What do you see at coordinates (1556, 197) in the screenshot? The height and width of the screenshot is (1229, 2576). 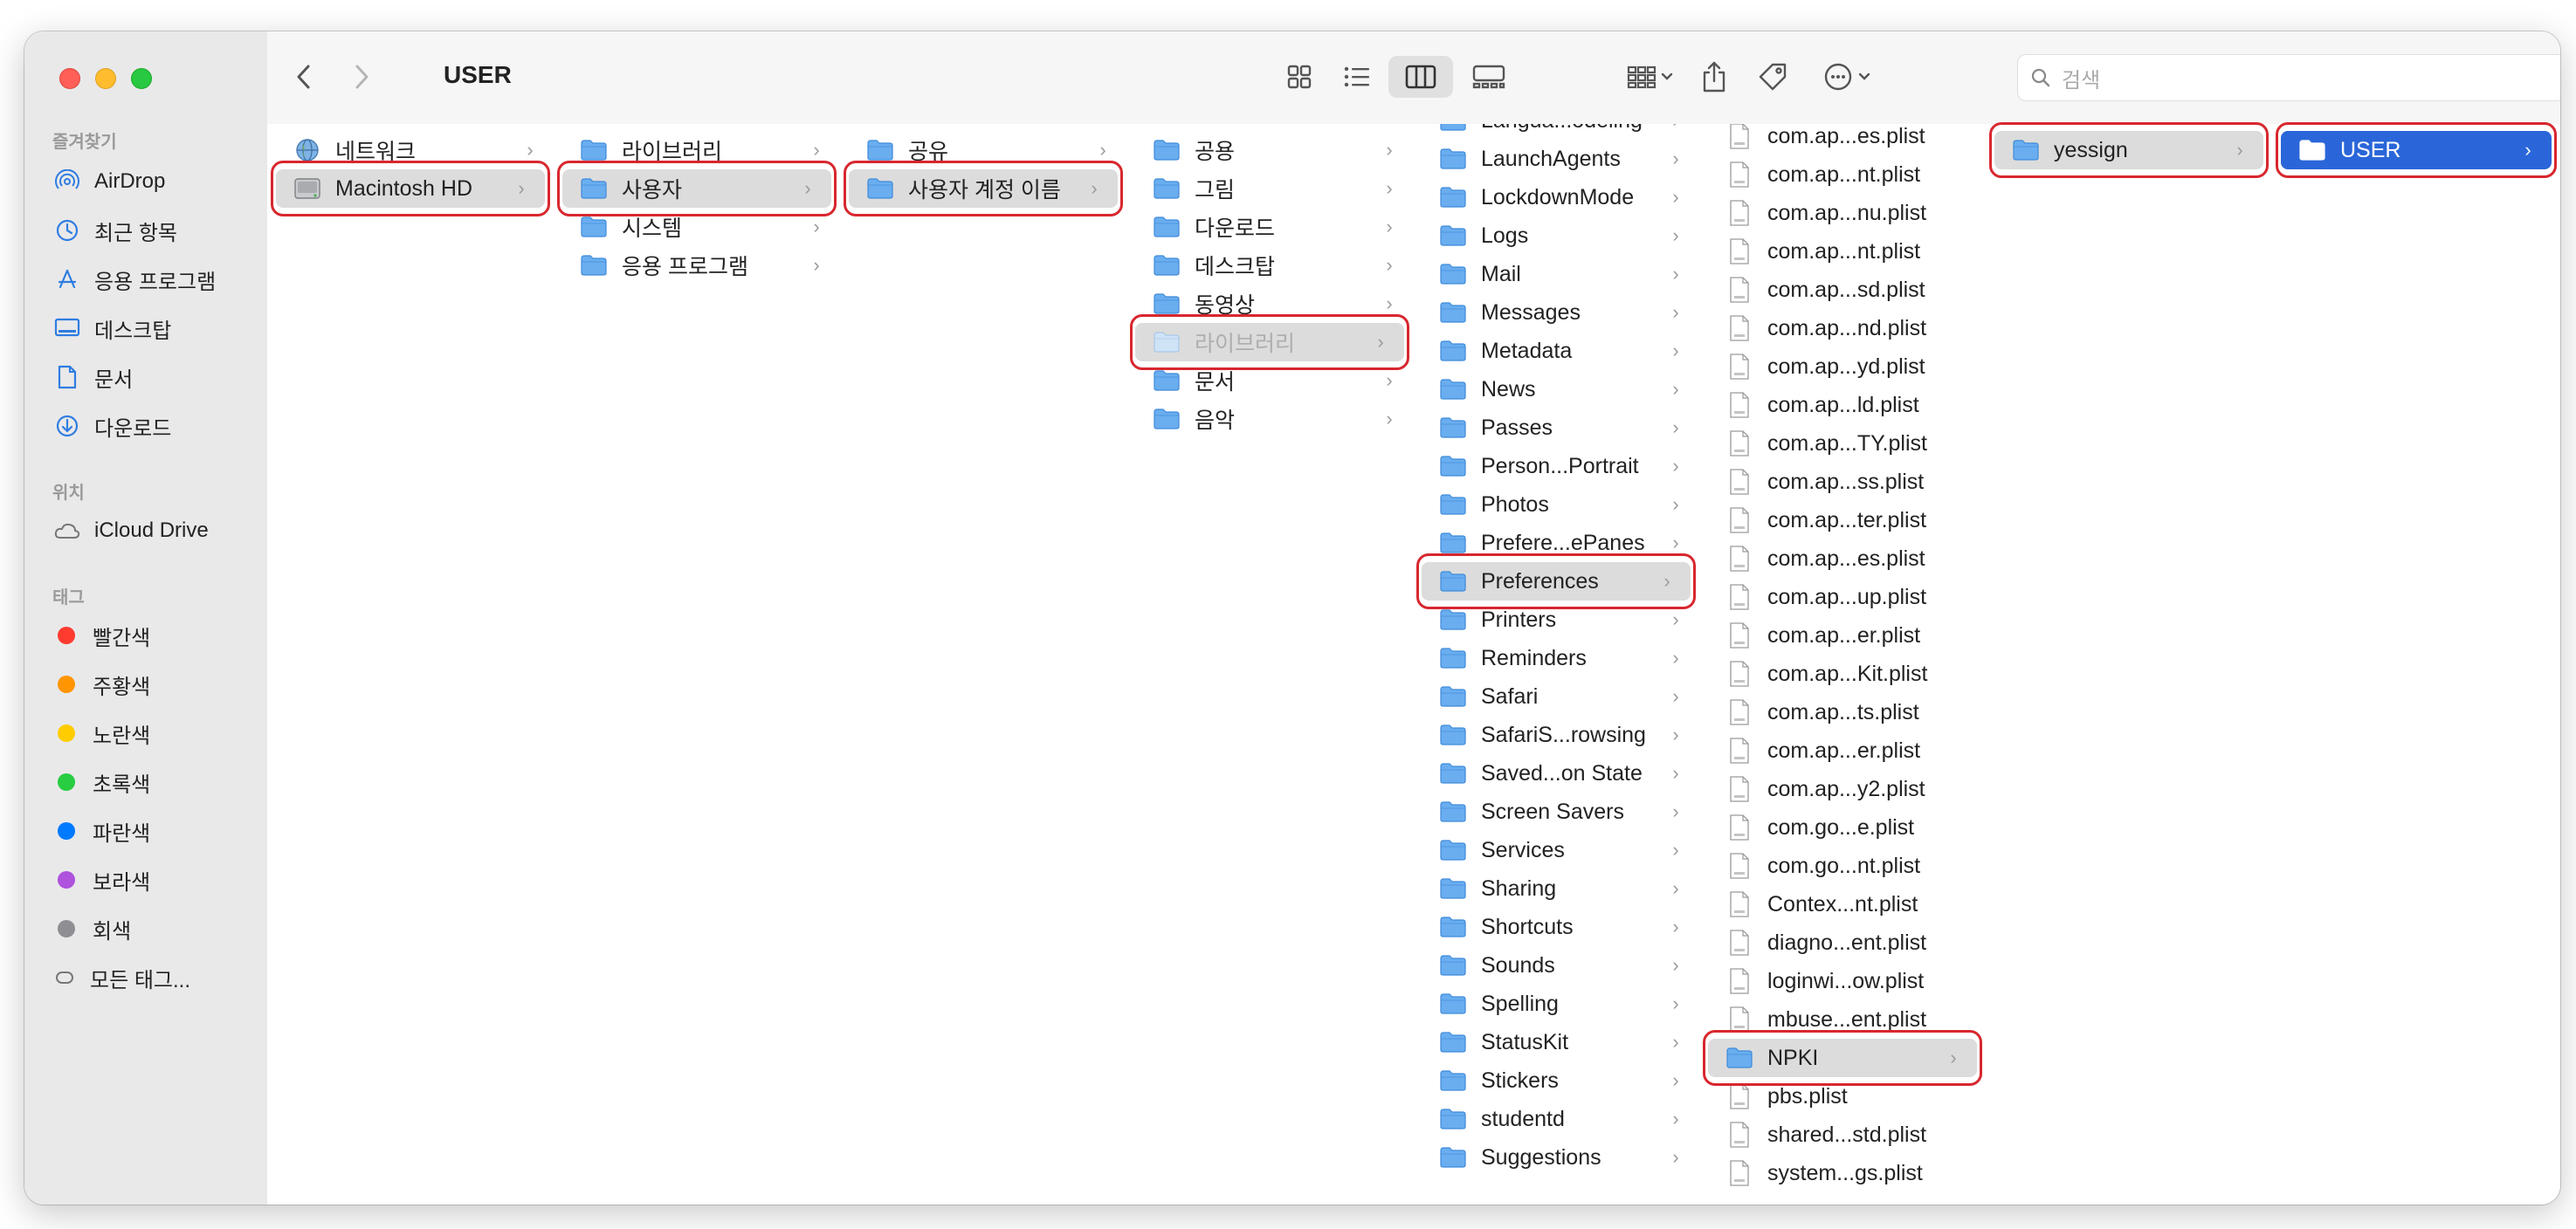 I see `folder-row: LockdownMode ›` at bounding box center [1556, 197].